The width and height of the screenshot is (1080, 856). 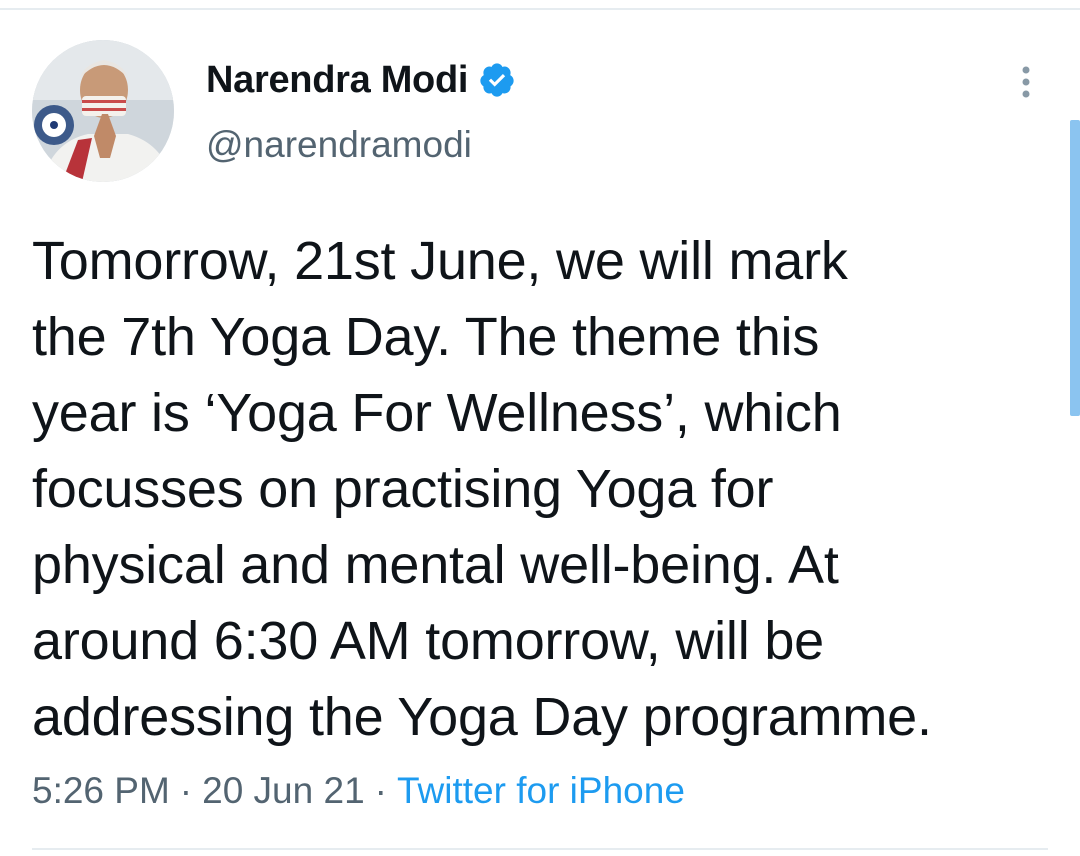 I want to click on tweet-date: 20 Jun 21, so click(x=283, y=791).